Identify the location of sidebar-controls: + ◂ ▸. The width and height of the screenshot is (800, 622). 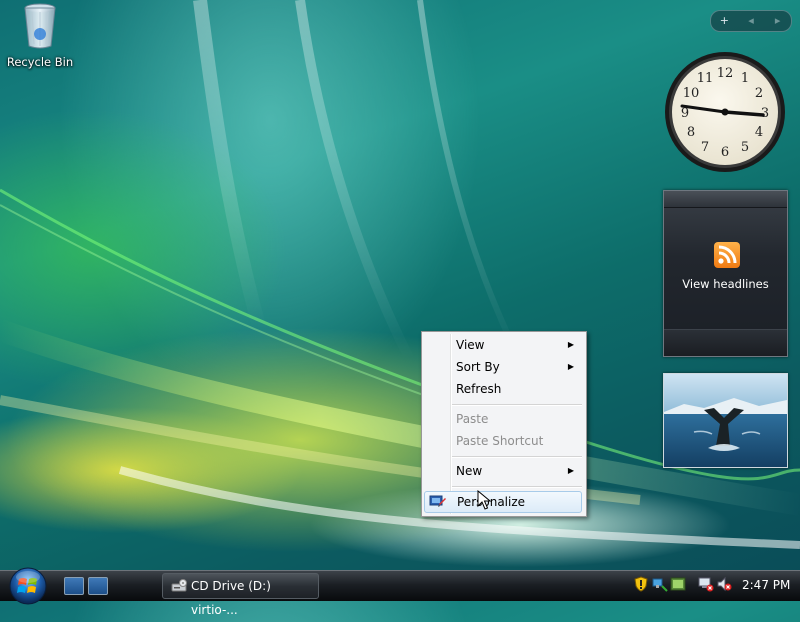
(751, 21).